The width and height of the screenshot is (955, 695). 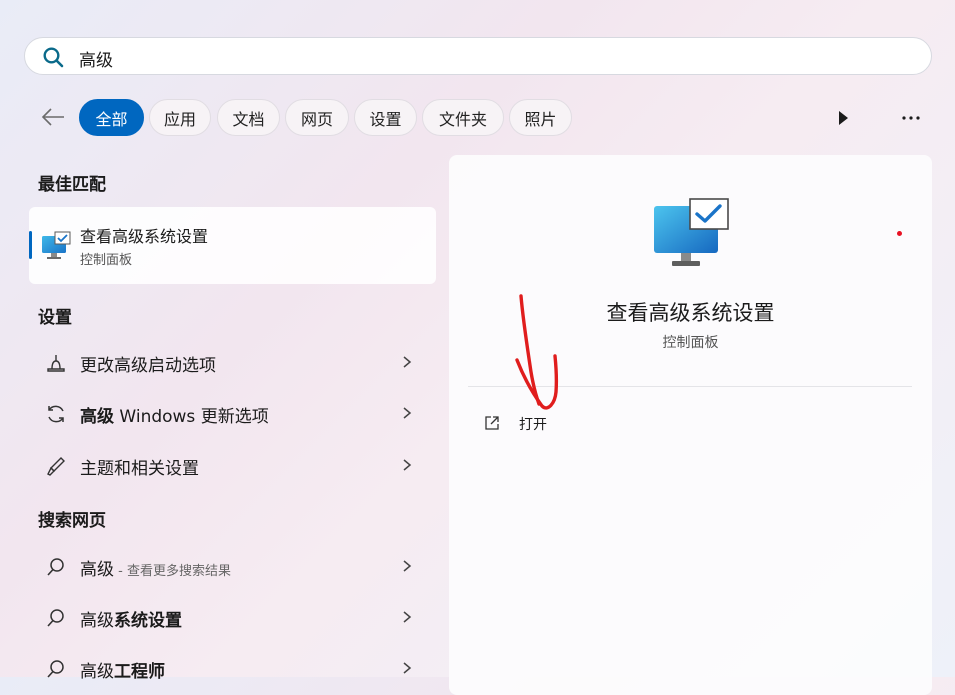 I want to click on detail-subtitle: 控制面板, so click(x=690, y=343).